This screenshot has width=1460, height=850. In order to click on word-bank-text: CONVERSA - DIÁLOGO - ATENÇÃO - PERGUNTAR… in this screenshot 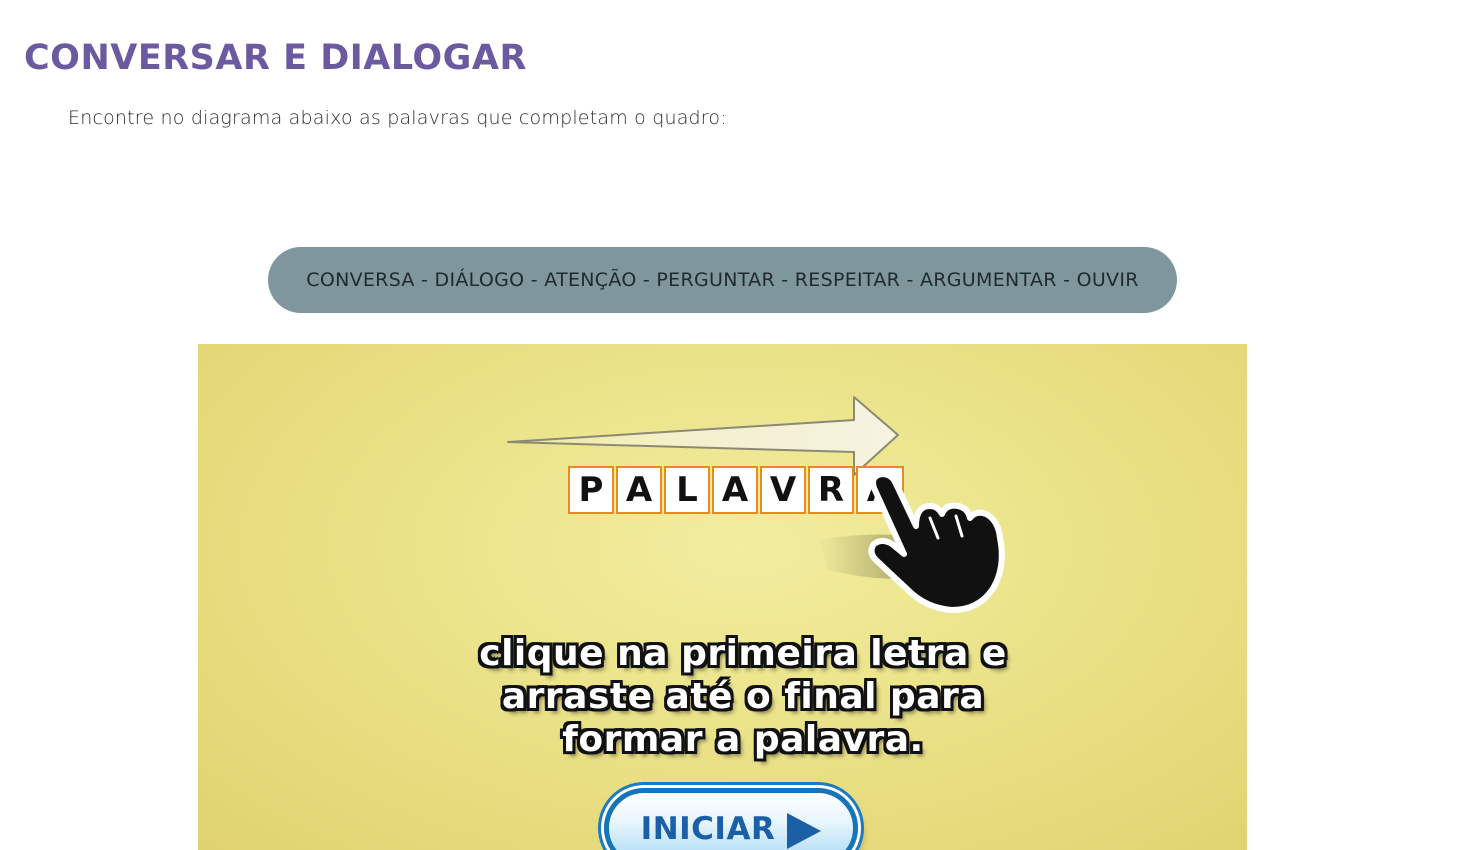, I will do `click(722, 280)`.